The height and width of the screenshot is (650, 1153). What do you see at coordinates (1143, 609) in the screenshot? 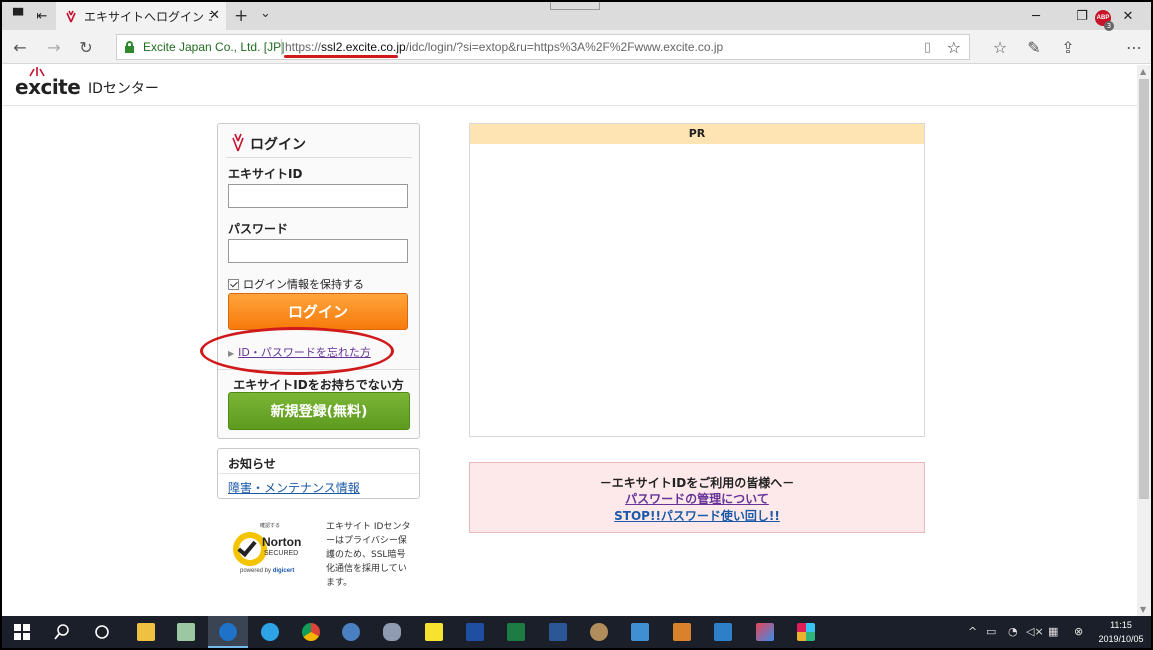
I see `scroll-down-icon: ▼` at bounding box center [1143, 609].